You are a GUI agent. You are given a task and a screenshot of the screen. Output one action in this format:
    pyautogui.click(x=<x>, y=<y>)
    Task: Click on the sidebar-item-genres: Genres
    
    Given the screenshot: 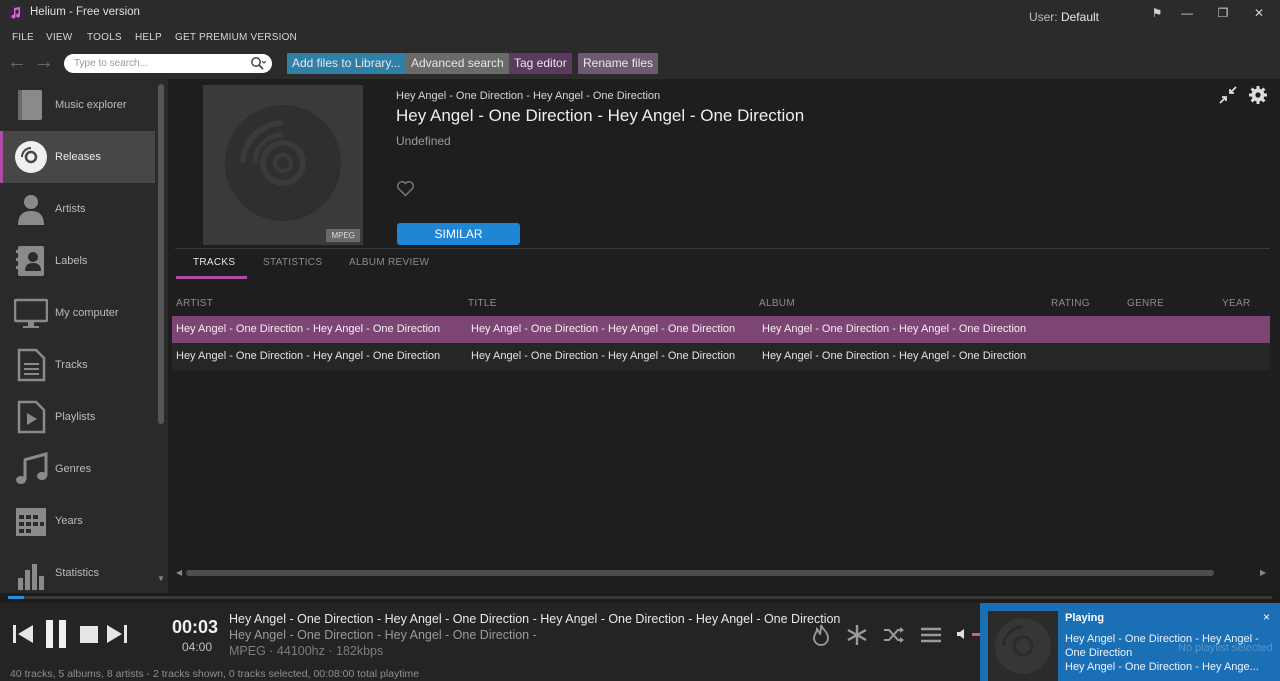 What is the action you would take?
    pyautogui.click(x=77, y=469)
    